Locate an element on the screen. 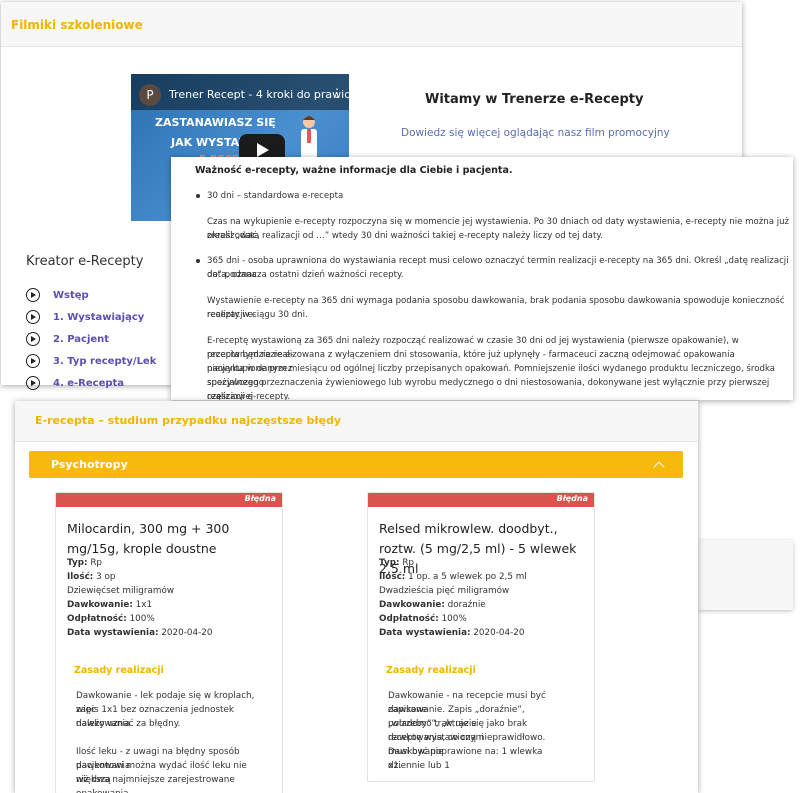 Image resolution: width=800 pixels, height=793 pixels. step-item-pacjent: 2. Pacjent is located at coordinates (91, 339).